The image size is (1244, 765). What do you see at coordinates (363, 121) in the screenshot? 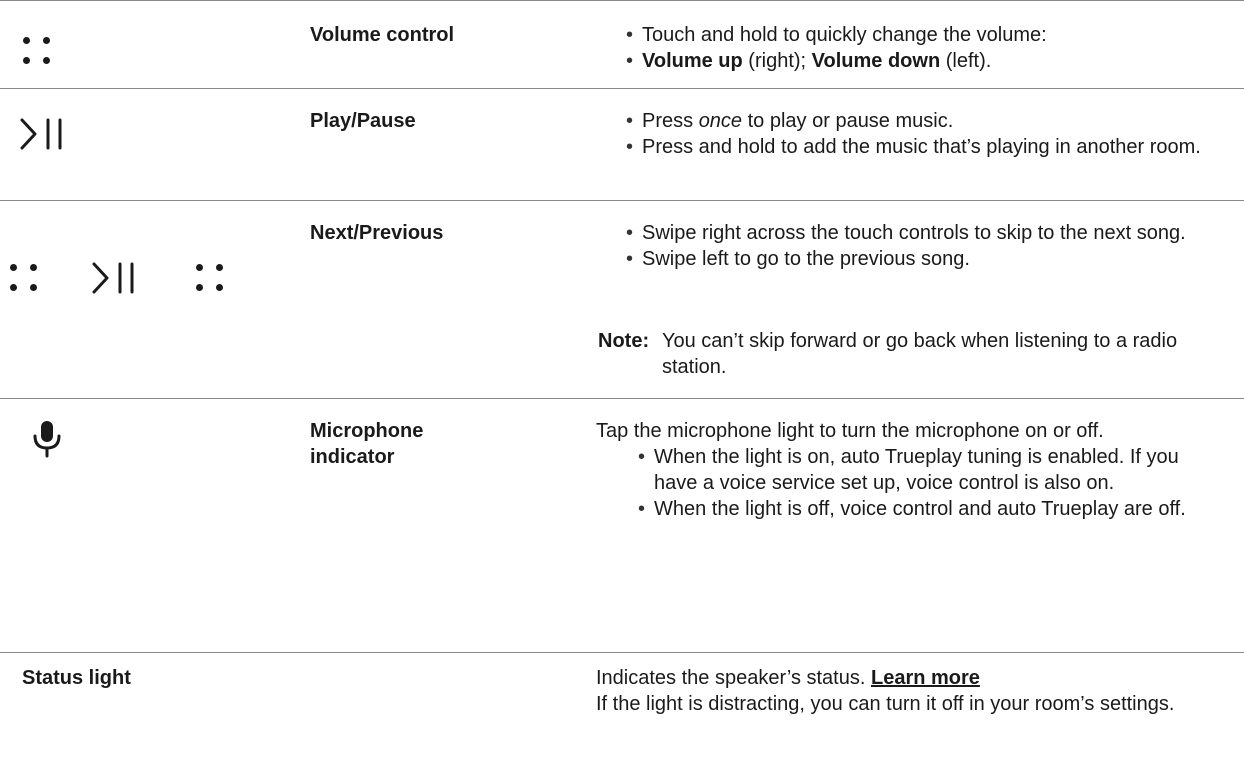
I see `row-label: Play/Pause` at bounding box center [363, 121].